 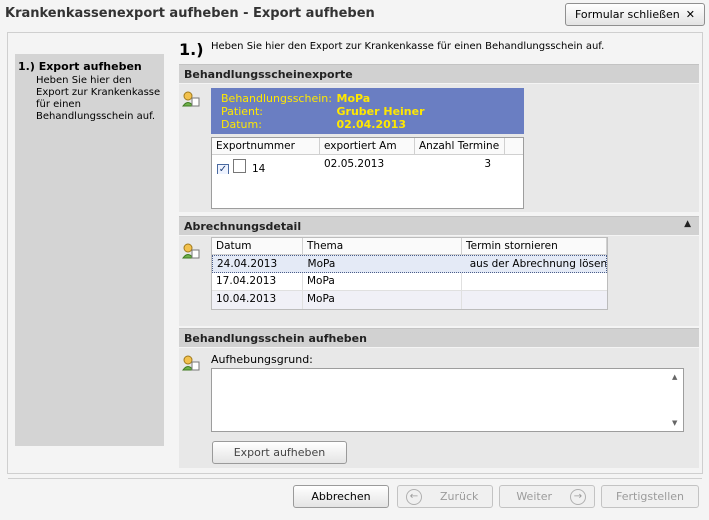 I want to click on datum-value: 02.04.2013, so click(x=371, y=124).